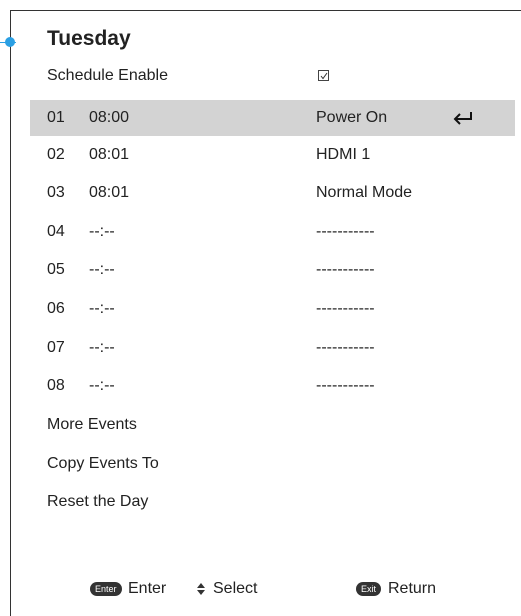  I want to click on select-hint-label: Select, so click(235, 588).